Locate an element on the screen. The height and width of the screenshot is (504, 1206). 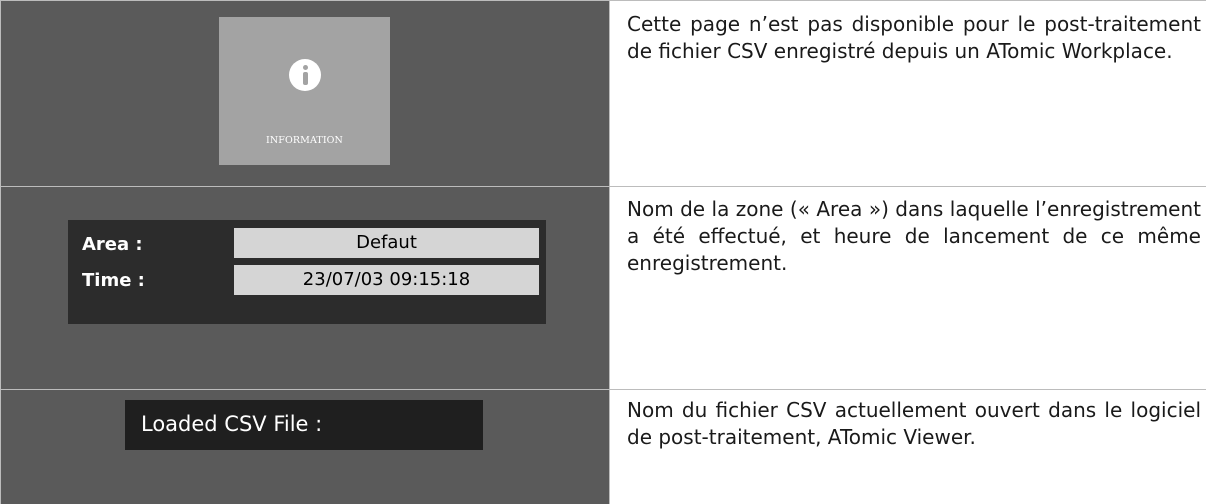
area-label: Area : is located at coordinates (112, 244).